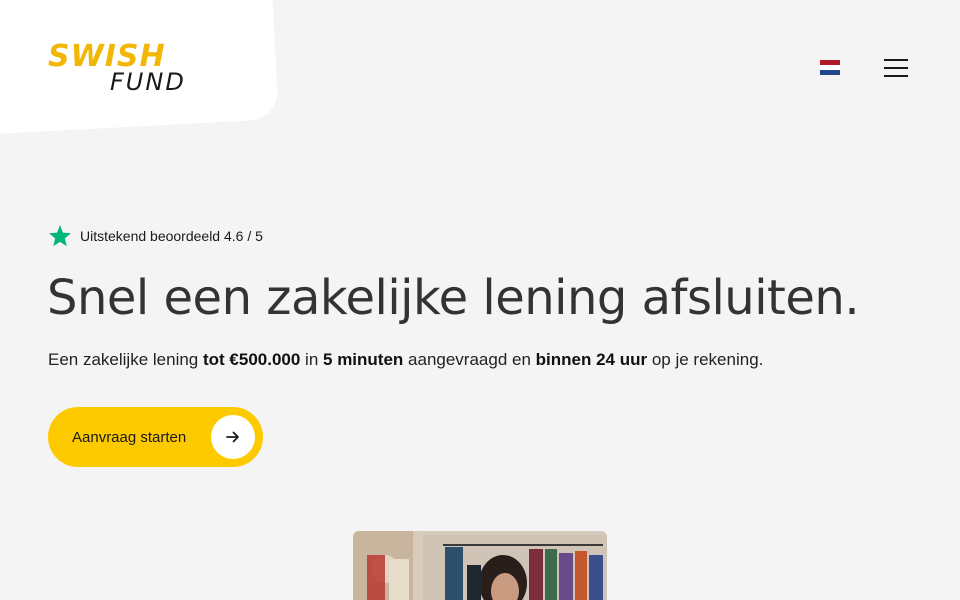 This screenshot has width=960, height=600. I want to click on start-application-label: Aanvraag starten, so click(129, 437).